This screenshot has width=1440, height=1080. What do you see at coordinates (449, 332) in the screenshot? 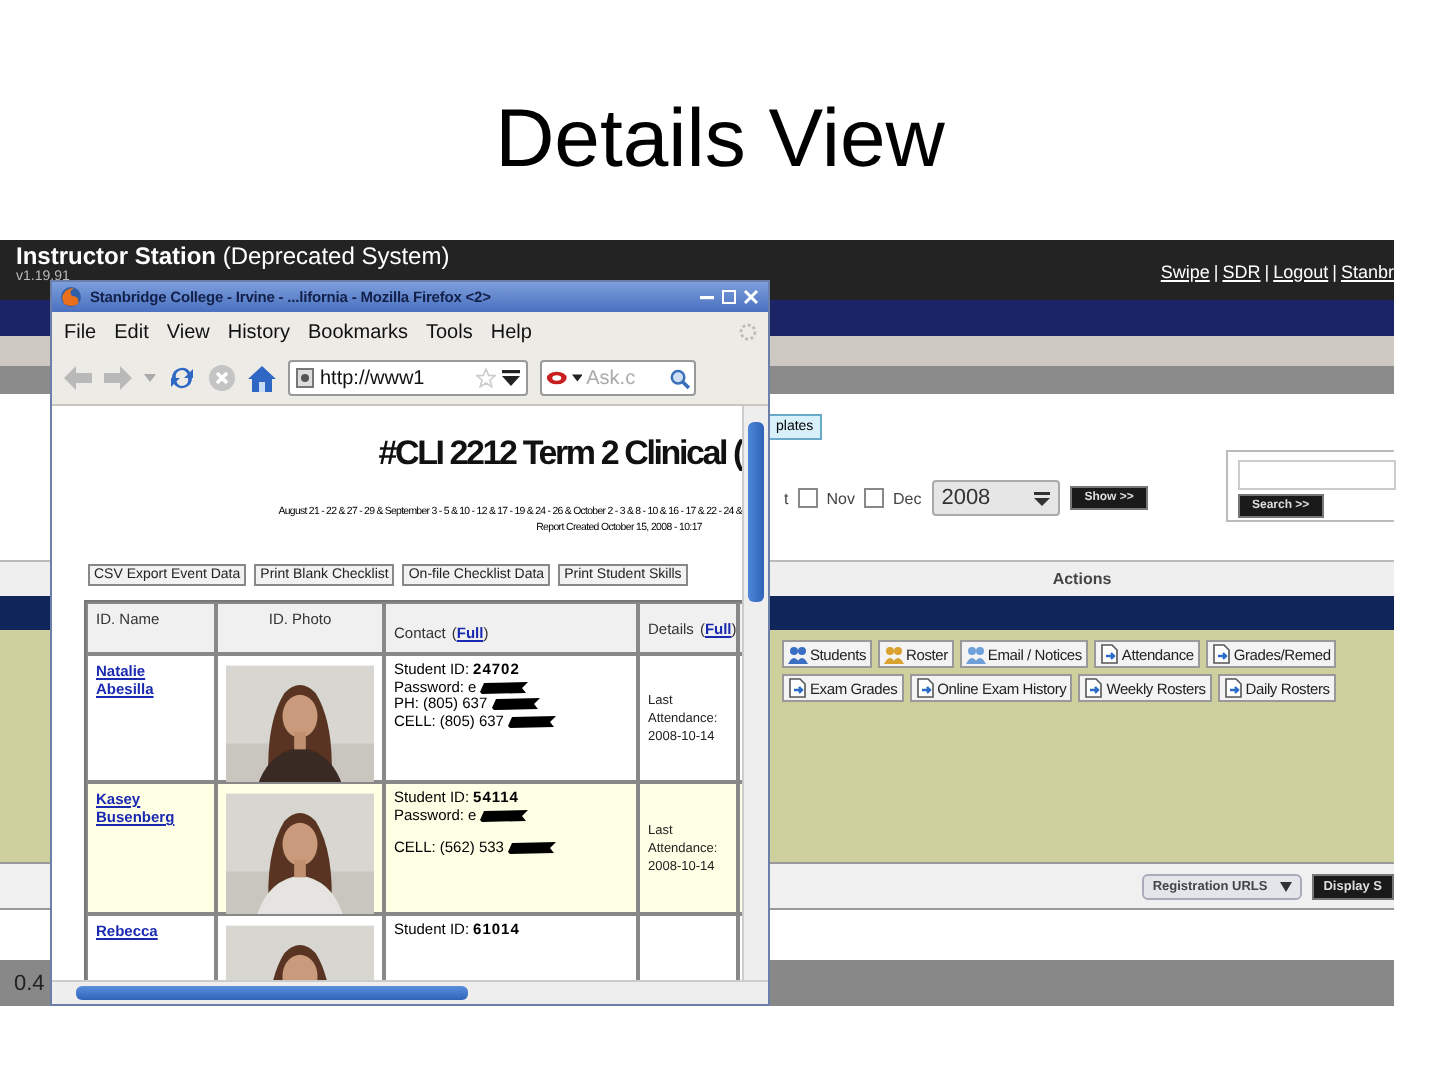
I see `menu-item: Tools` at bounding box center [449, 332].